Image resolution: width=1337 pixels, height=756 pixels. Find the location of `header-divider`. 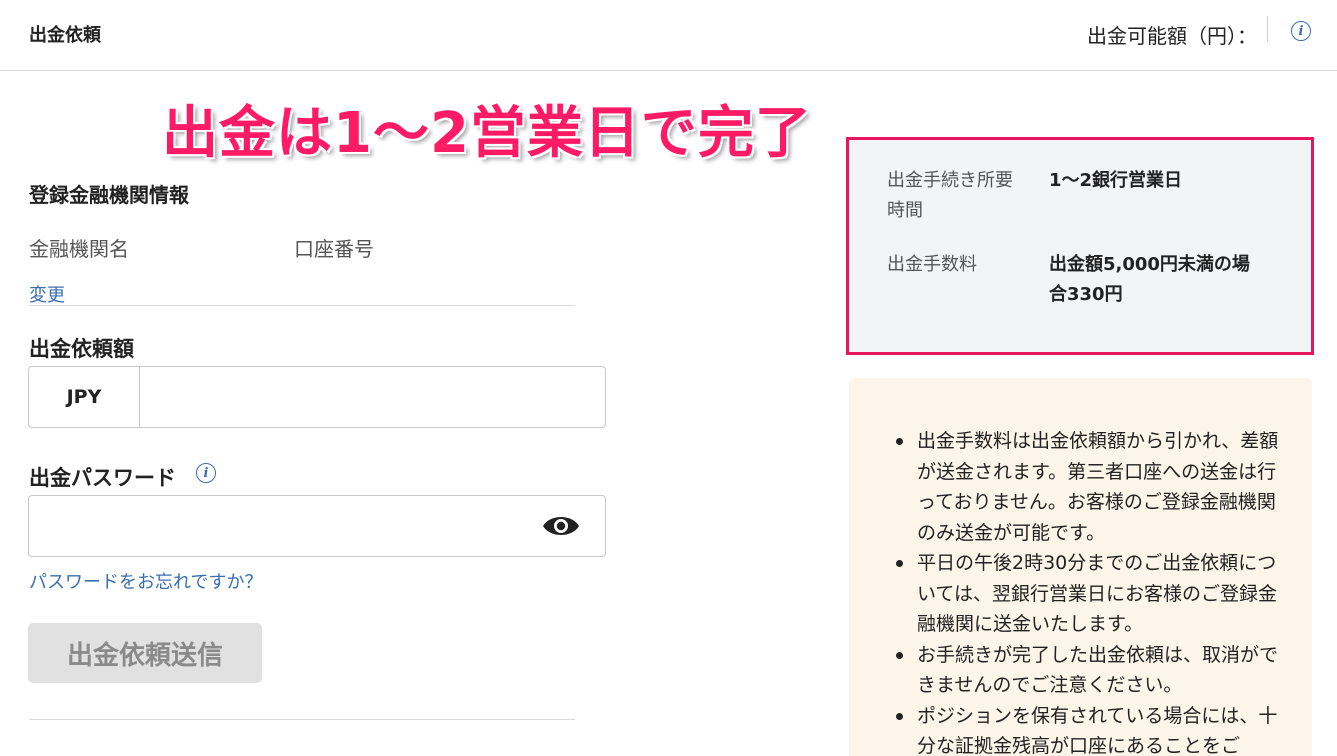

header-divider is located at coordinates (1267, 29).